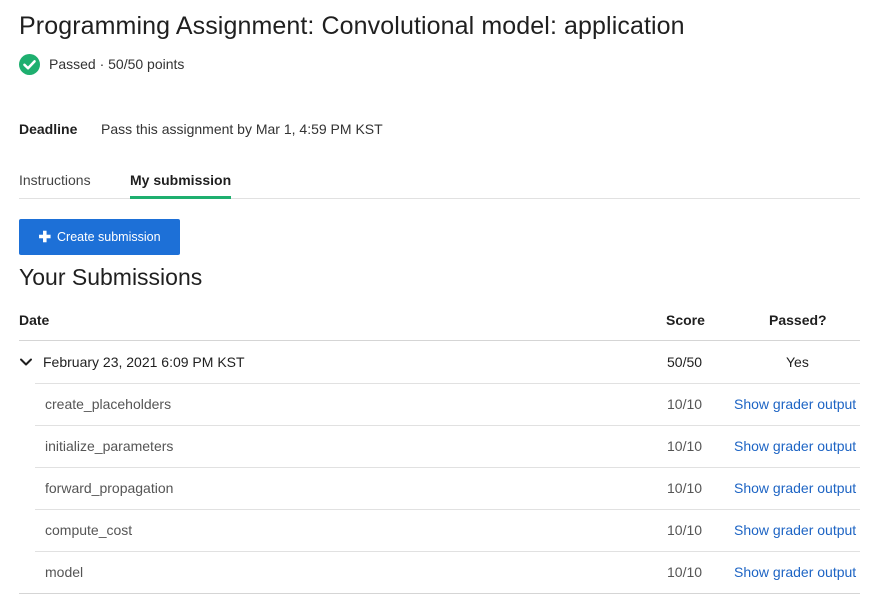  Describe the element at coordinates (64, 572) in the screenshot. I see `part-name: model` at that location.